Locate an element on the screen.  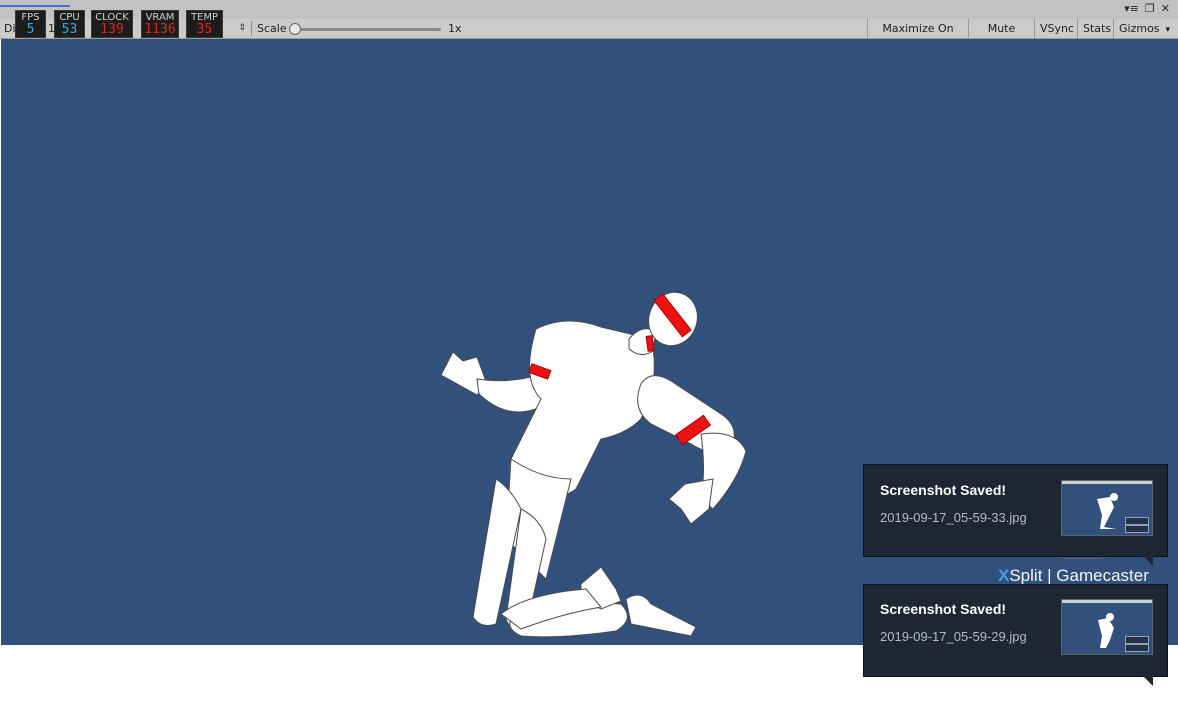
window-controls: ▾≡ ❐ ✕ is located at coordinates (1147, 9).